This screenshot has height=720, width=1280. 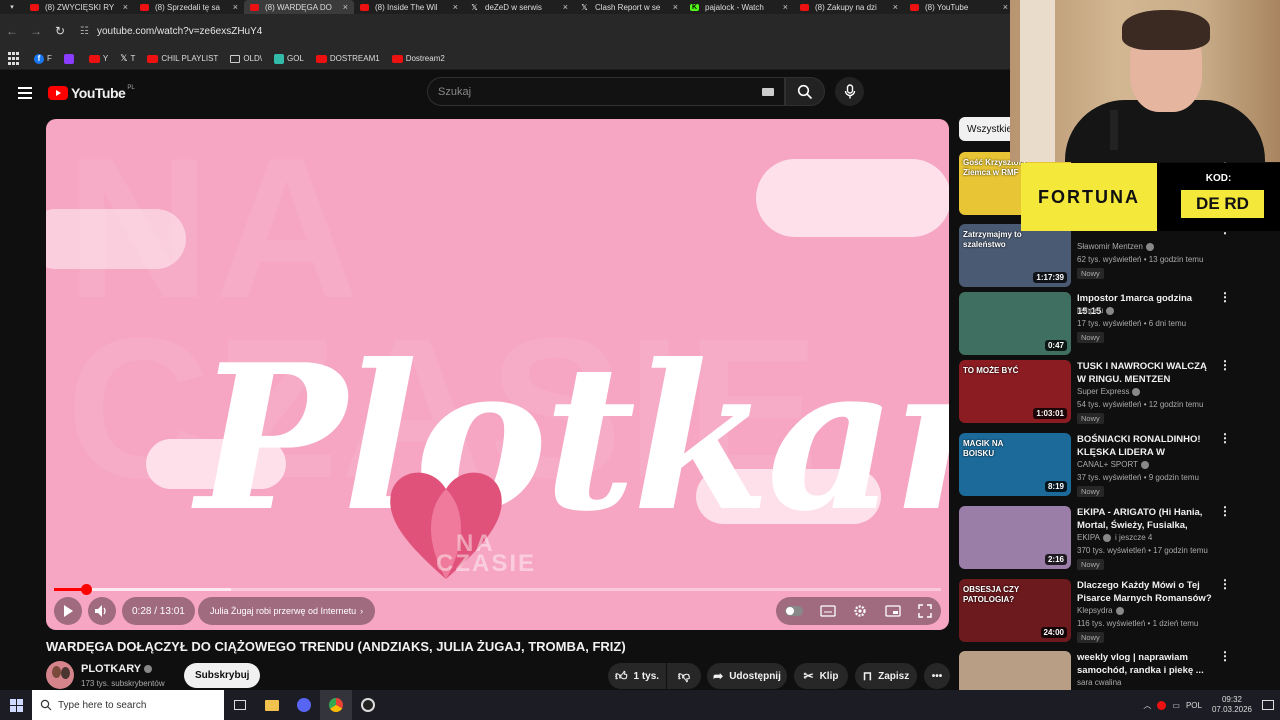 I want to click on bookmark-item: CHIL PLAYLIST, so click(x=182, y=58).